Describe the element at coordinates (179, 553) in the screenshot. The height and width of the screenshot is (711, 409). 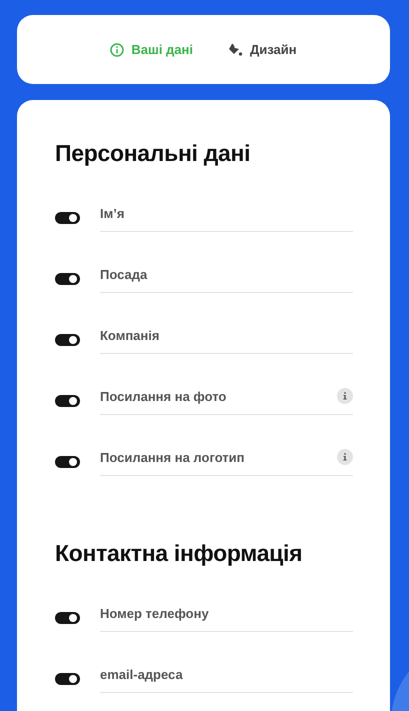
I see `section-title: Контактна інформація` at that location.